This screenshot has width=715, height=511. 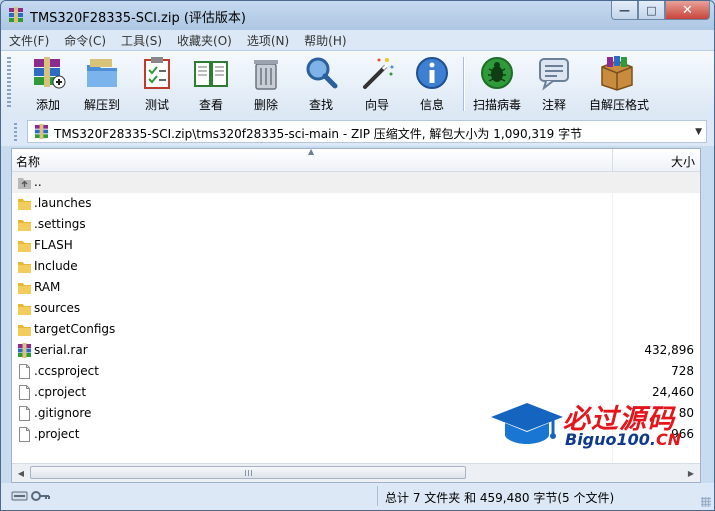 I want to click on file-name: .cproject, so click(x=60, y=392).